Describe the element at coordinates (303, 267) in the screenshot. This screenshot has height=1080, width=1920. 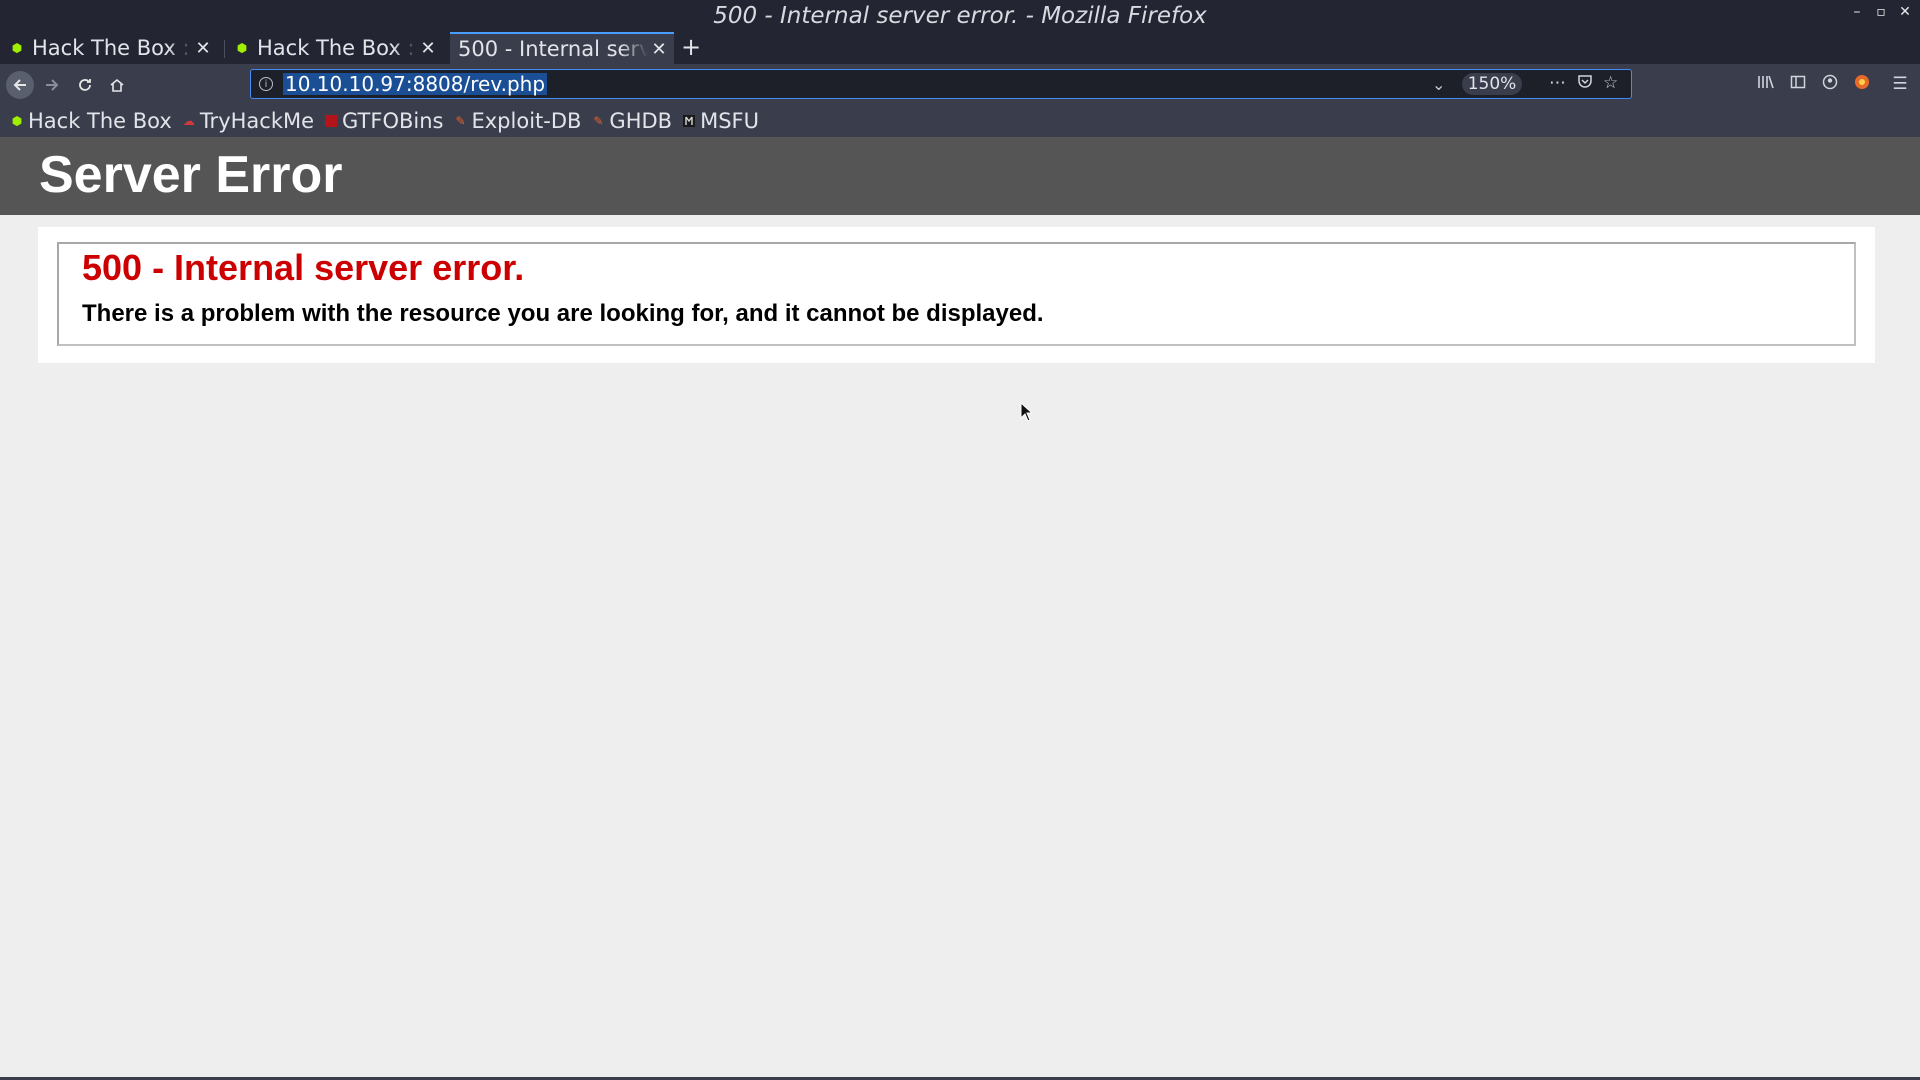
I see `error-title: 500 - Internal server error.` at that location.